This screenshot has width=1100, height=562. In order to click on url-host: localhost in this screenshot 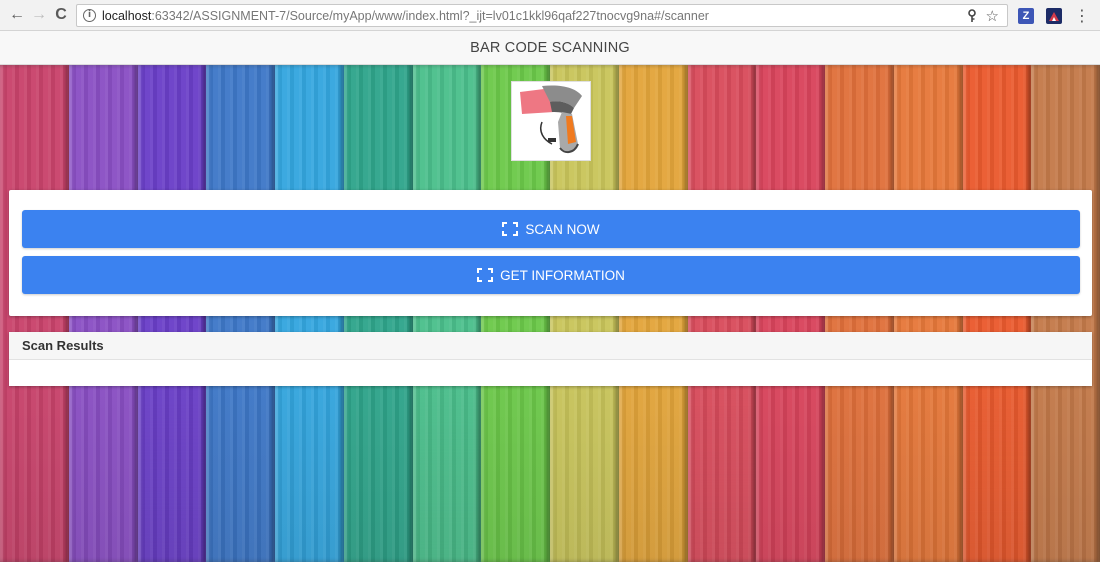, I will do `click(127, 15)`.